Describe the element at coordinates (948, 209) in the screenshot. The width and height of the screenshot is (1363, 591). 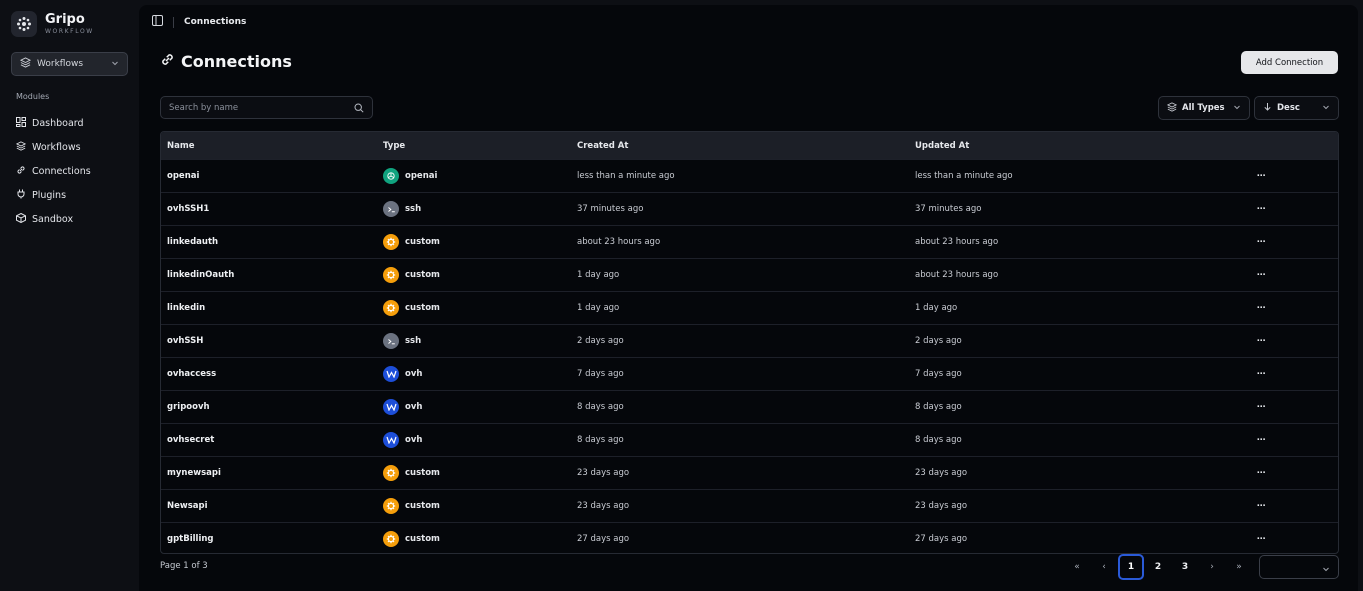
I see `connection-updated-at: 37 minutes ago` at that location.